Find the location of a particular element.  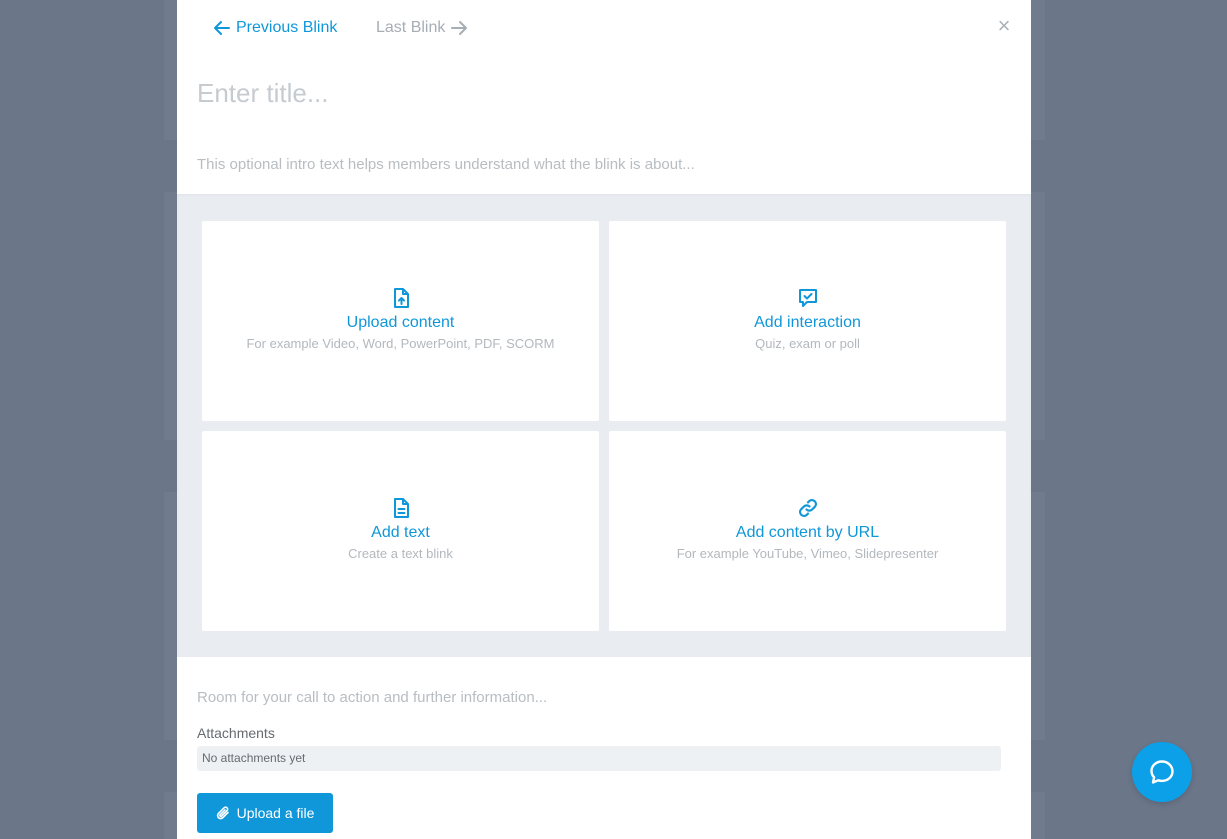

intro-text-input is located at coordinates (597, 164).